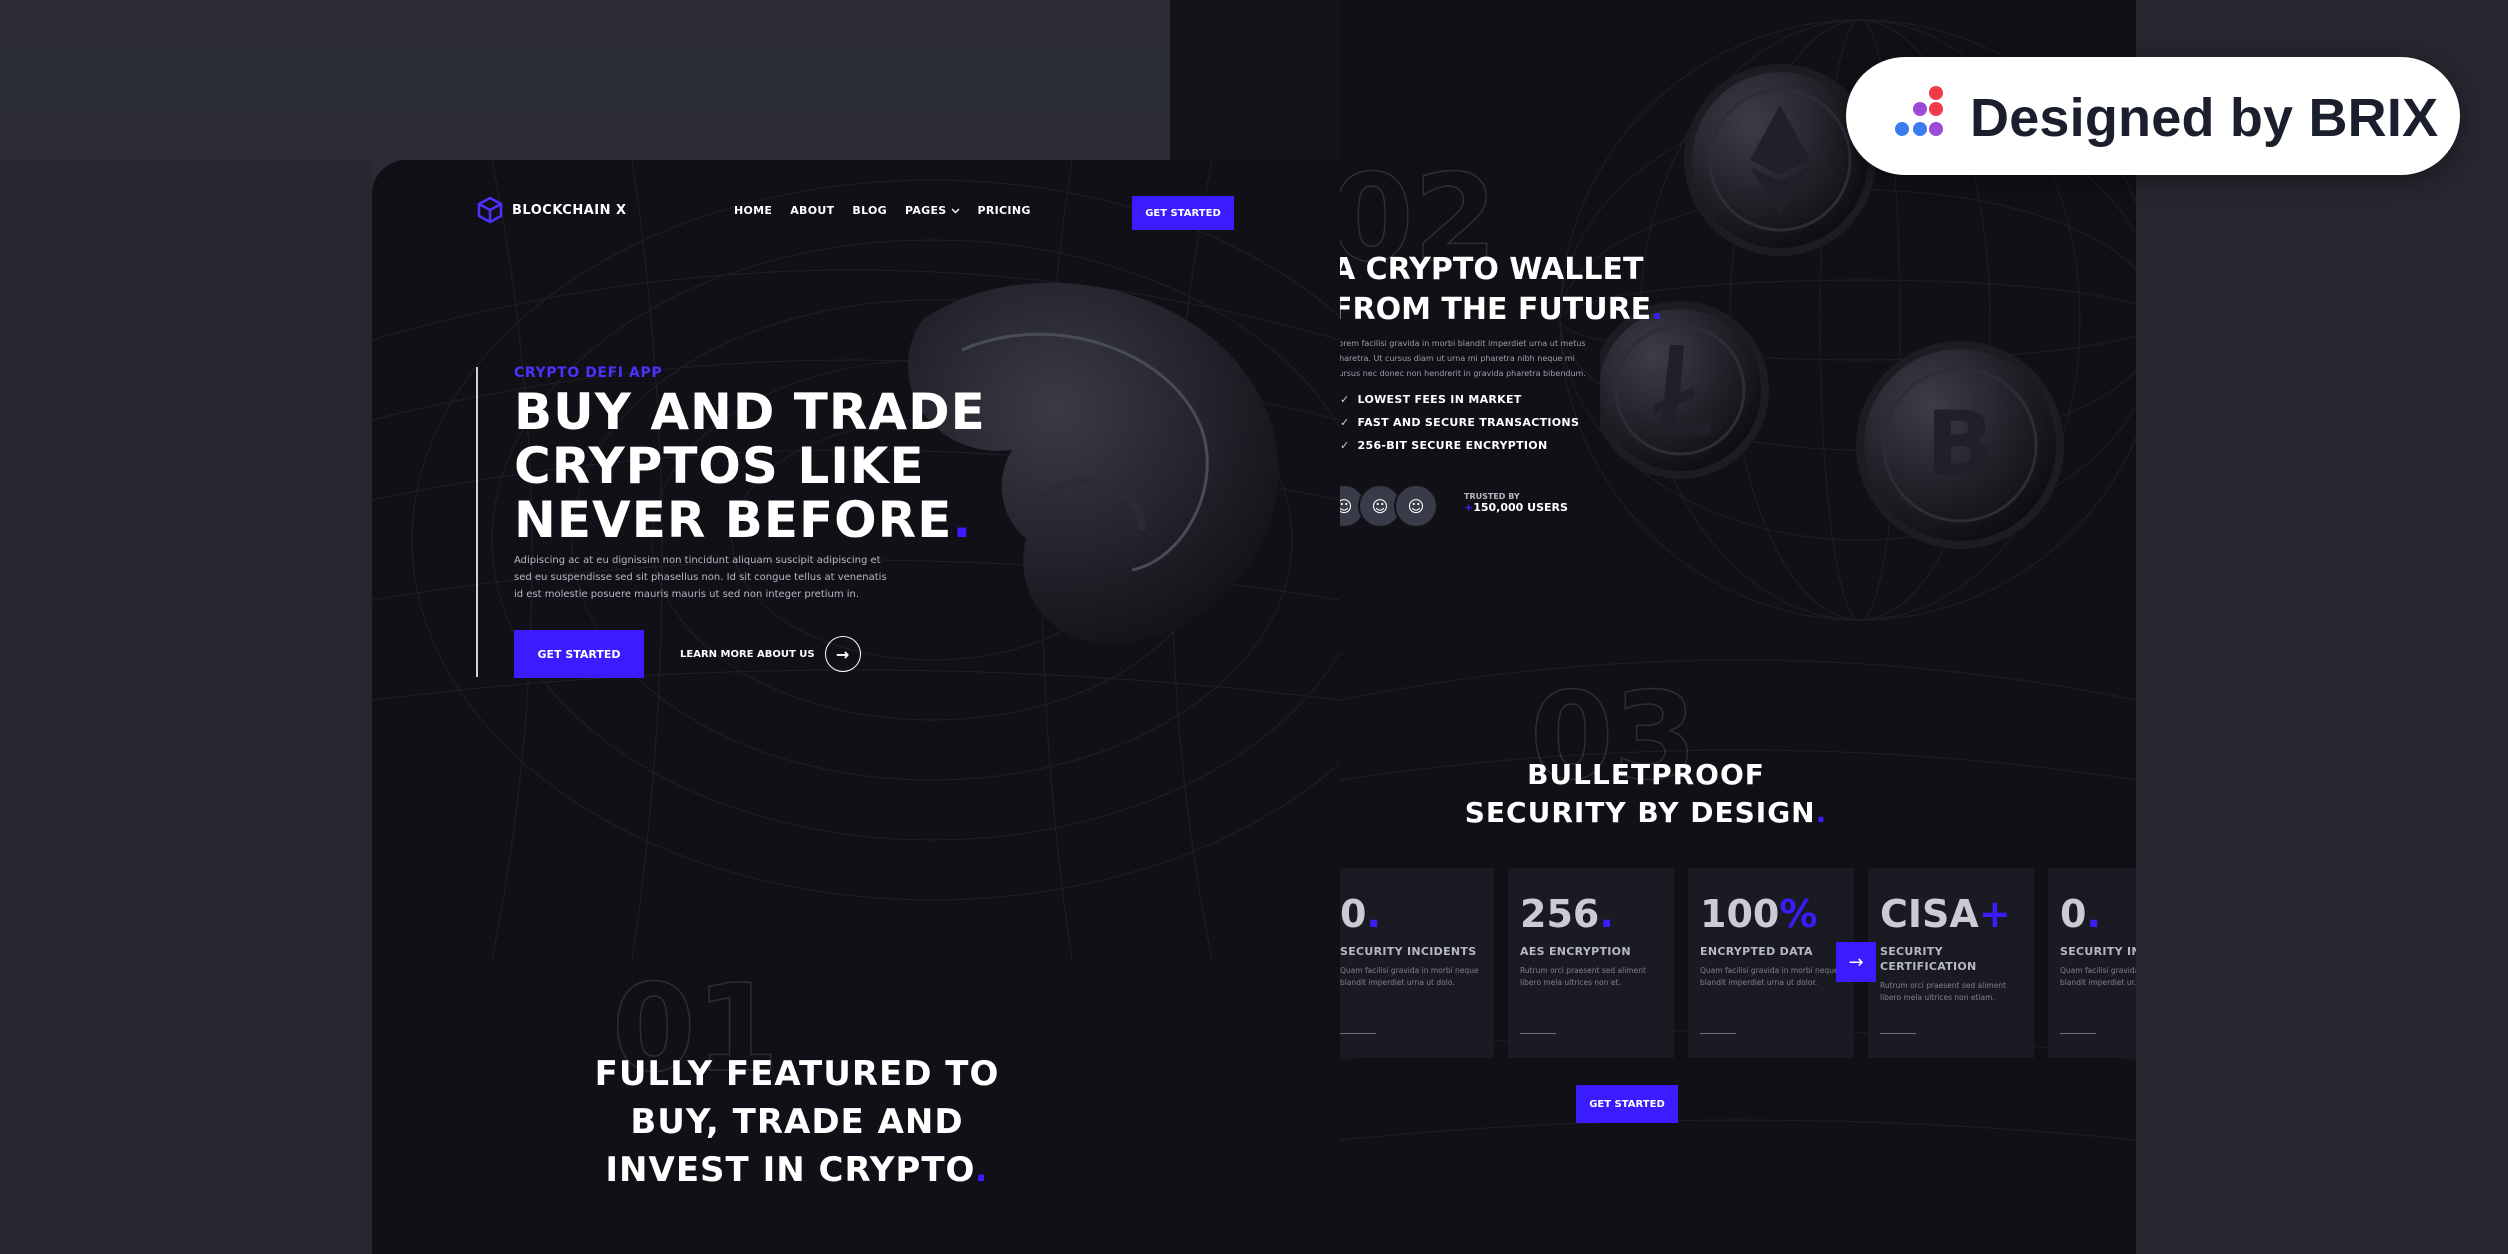 This screenshot has height=1254, width=2508. What do you see at coordinates (747, 654) in the screenshot?
I see `learn-more-label: LEARN MORE ABOUT US` at bounding box center [747, 654].